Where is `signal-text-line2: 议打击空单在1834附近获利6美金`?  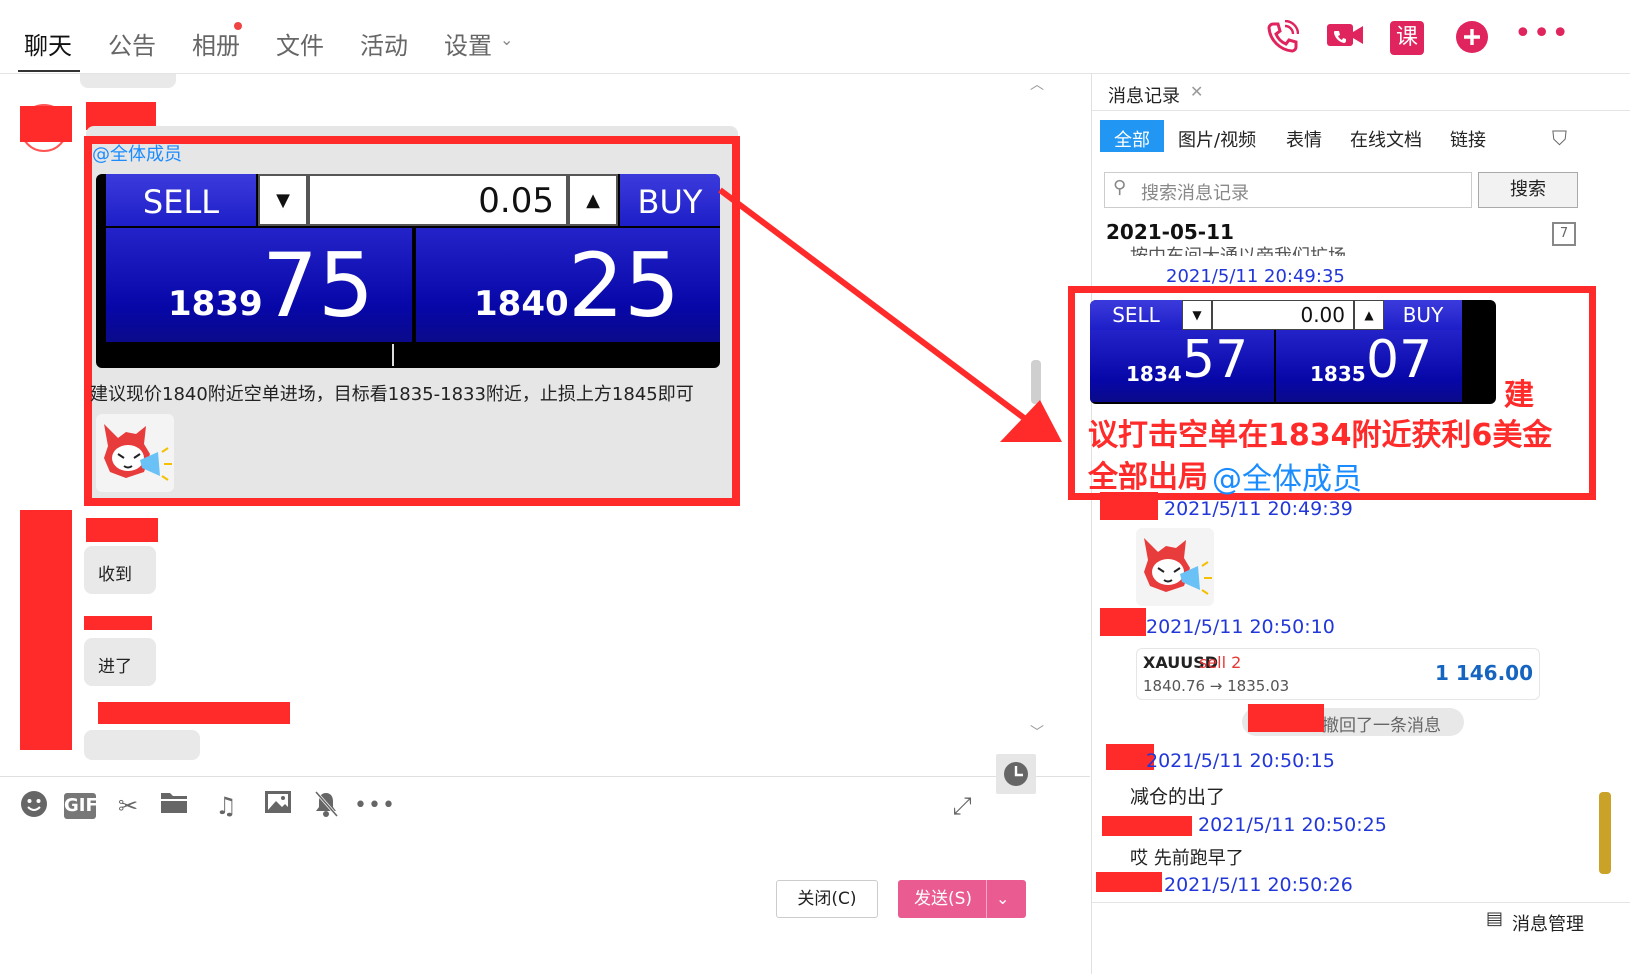
signal-text-line2: 议打击空单在1834附近获利6美金 is located at coordinates (1320, 435).